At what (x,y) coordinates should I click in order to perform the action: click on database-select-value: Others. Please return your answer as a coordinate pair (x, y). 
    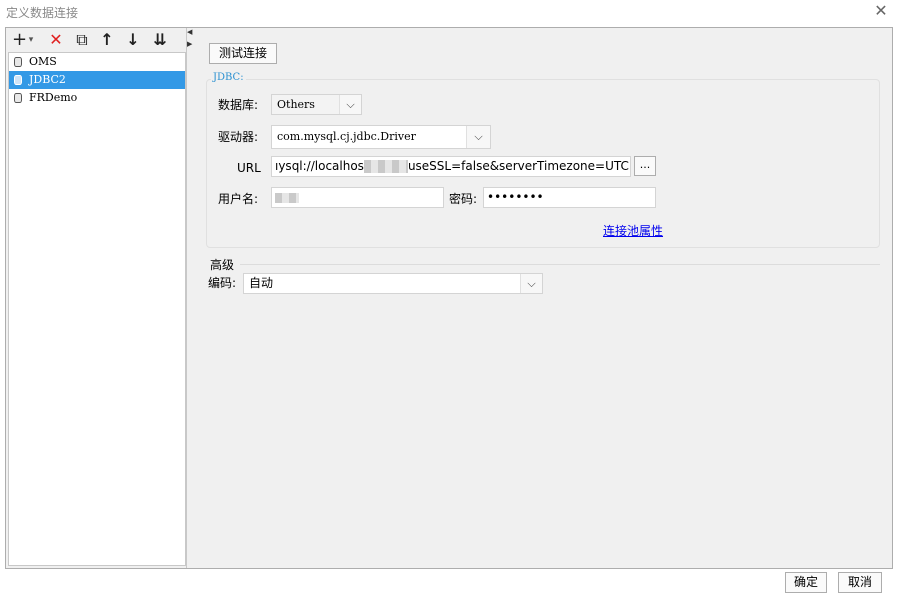
    Looking at the image, I should click on (296, 104).